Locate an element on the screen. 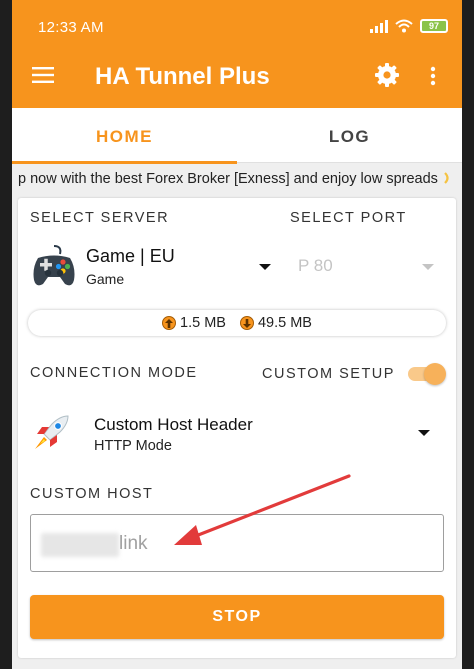  partial-emoji-icon is located at coordinates (446, 178).